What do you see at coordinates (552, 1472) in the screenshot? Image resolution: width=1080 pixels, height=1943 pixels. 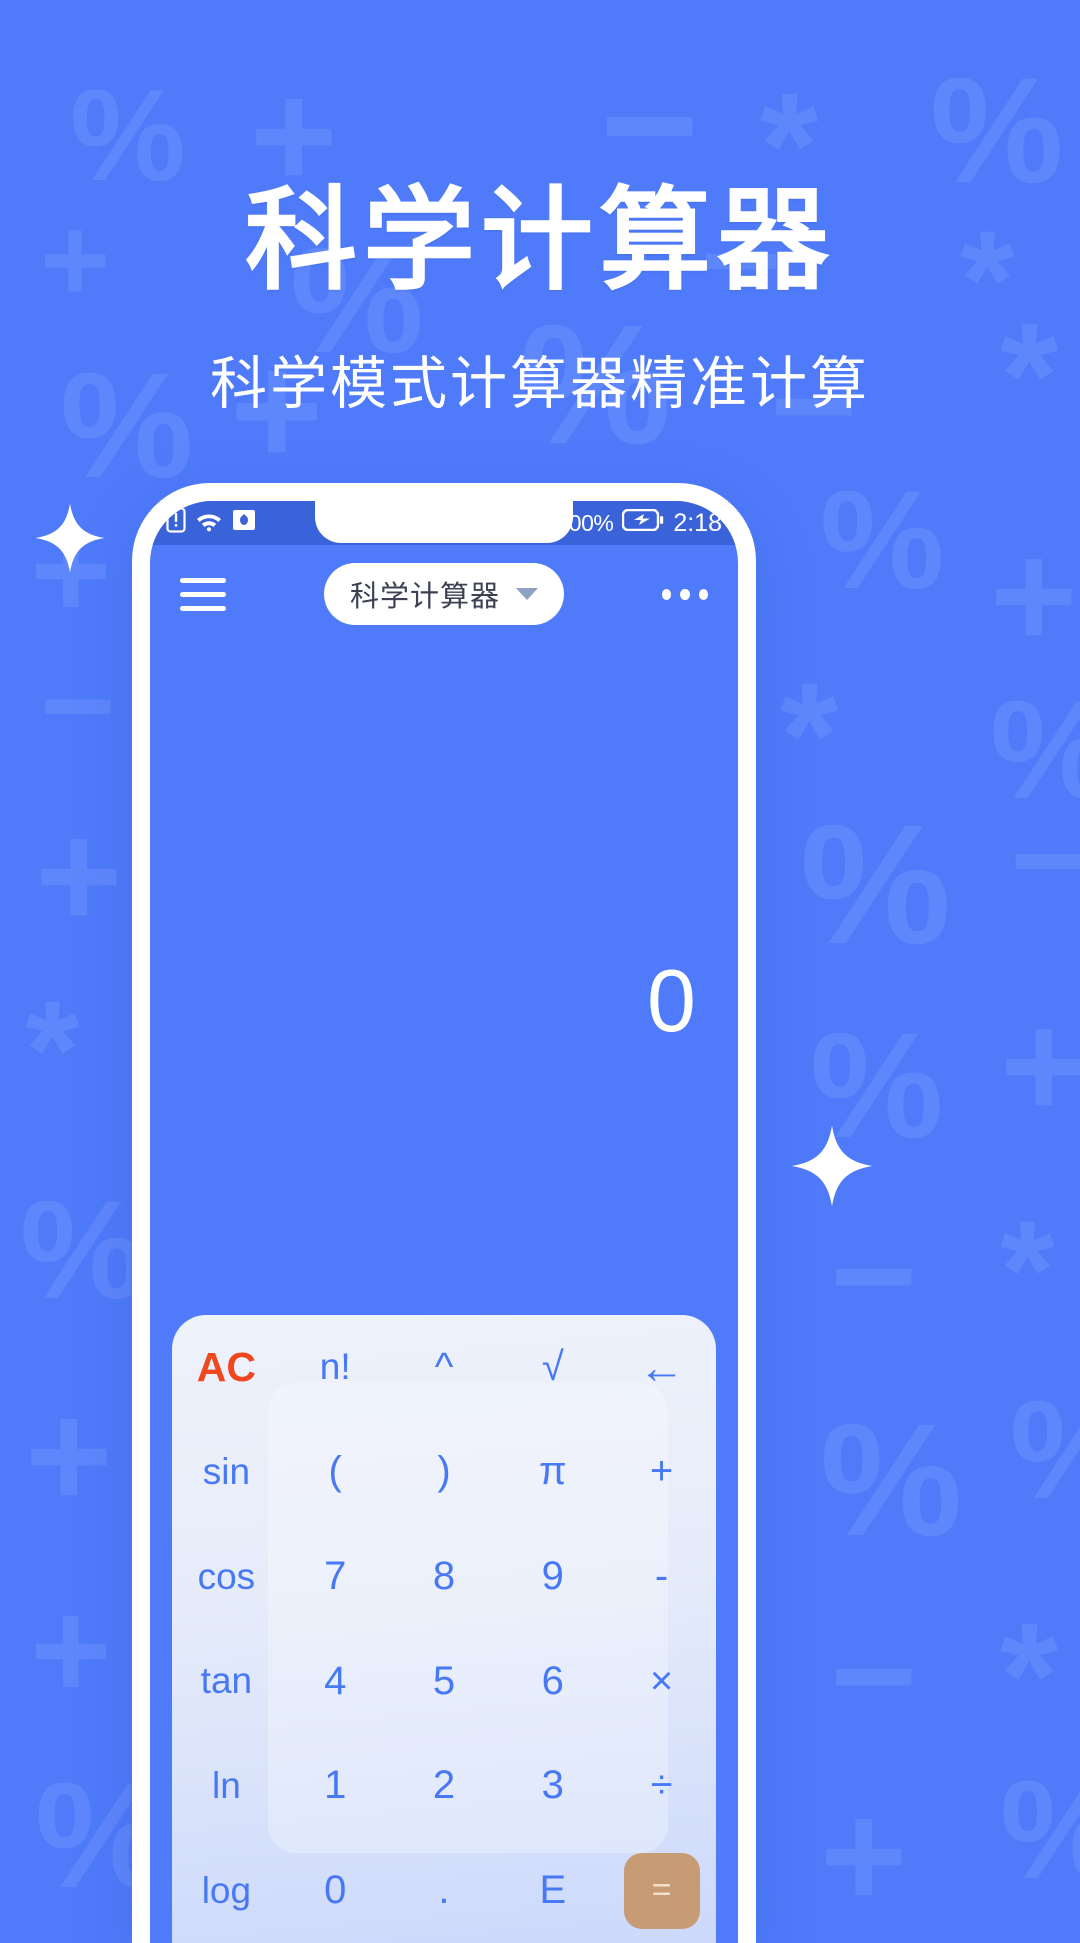 I see `key-pi: π` at bounding box center [552, 1472].